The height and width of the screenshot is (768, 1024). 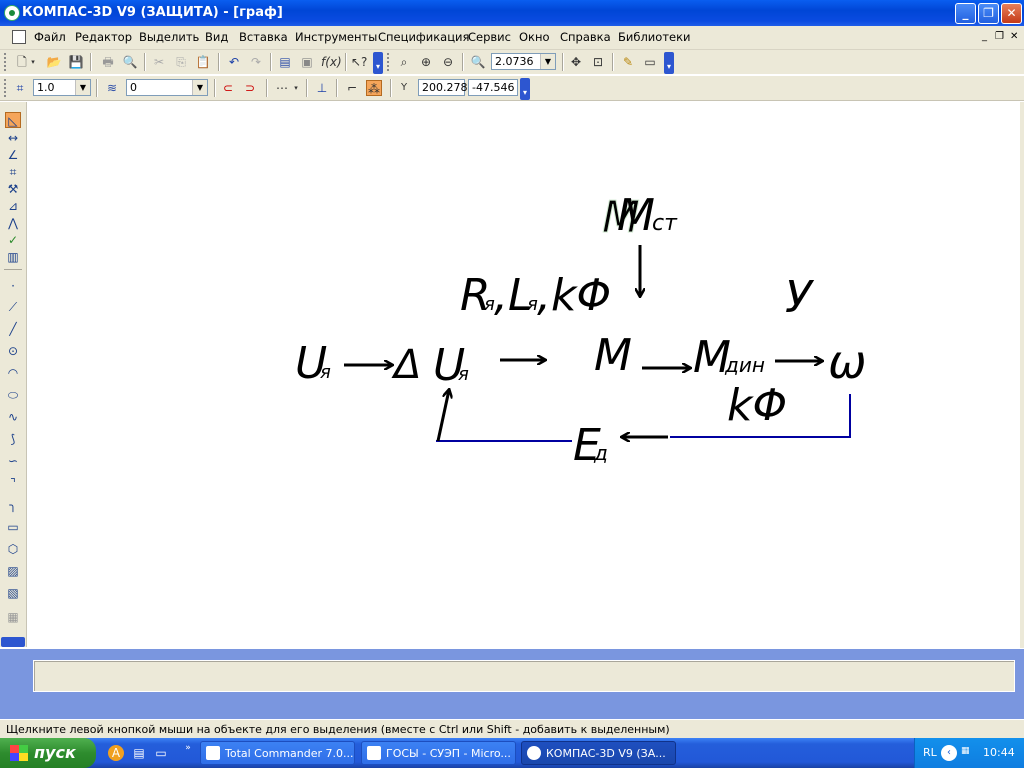 I want to click on selection-icon: ⋀, so click(x=13, y=223).